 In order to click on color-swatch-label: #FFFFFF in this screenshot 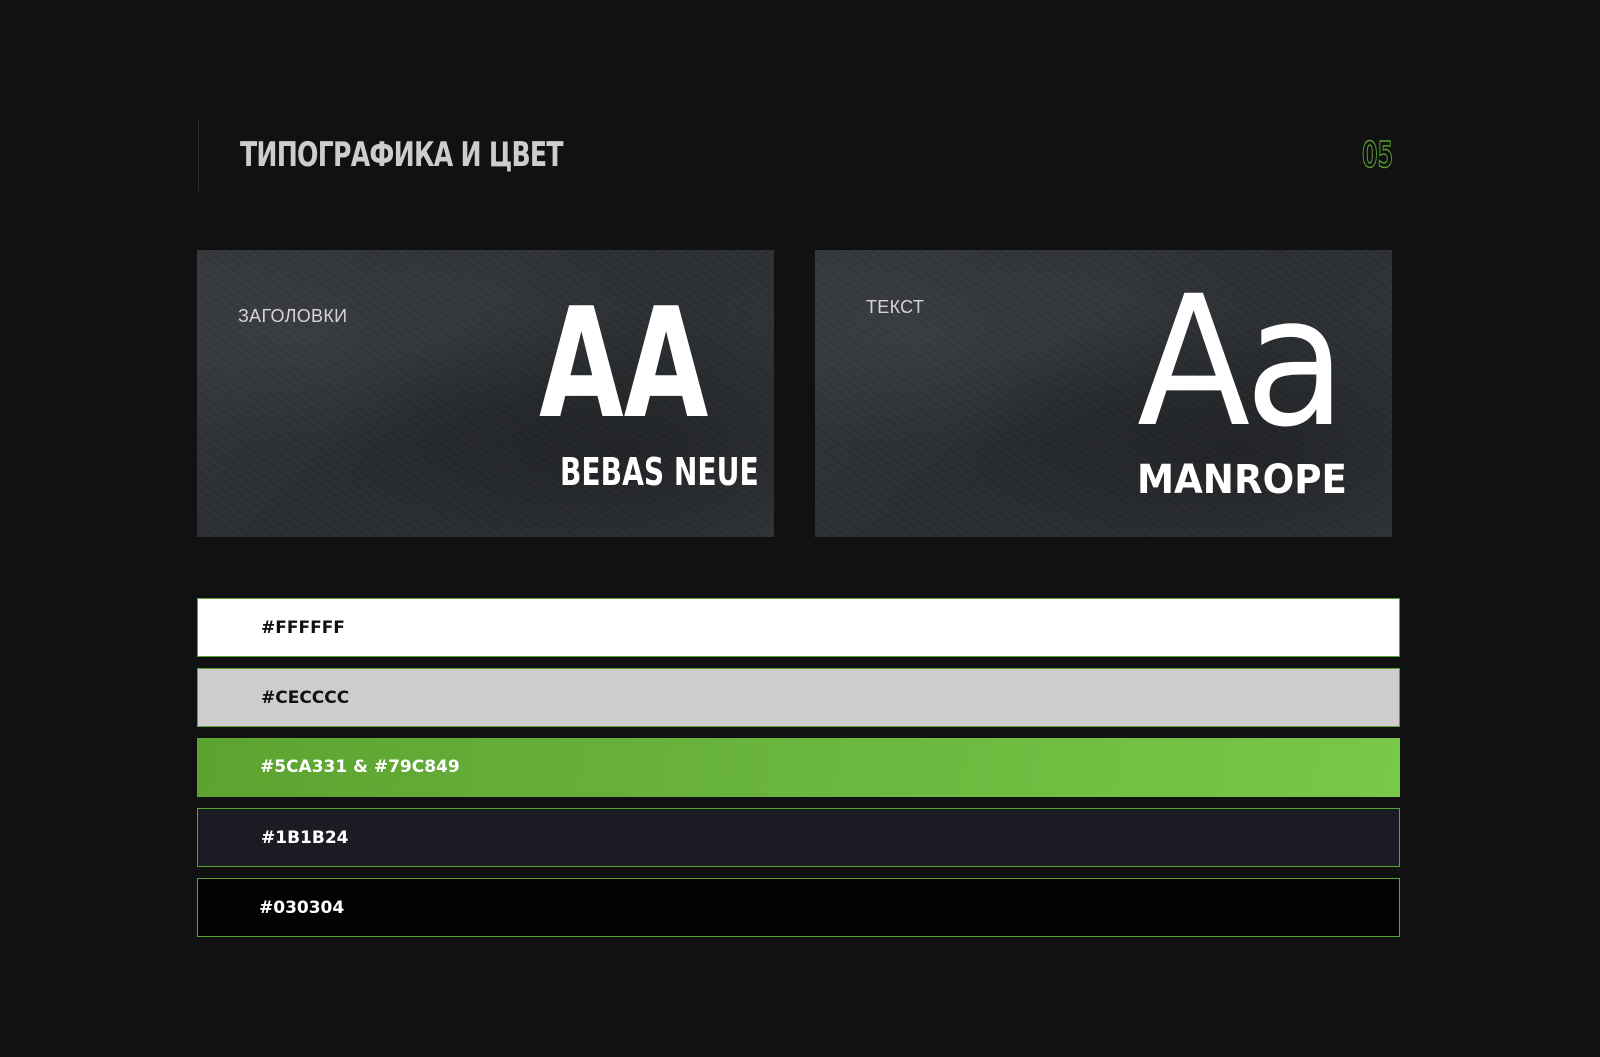, I will do `click(303, 628)`.